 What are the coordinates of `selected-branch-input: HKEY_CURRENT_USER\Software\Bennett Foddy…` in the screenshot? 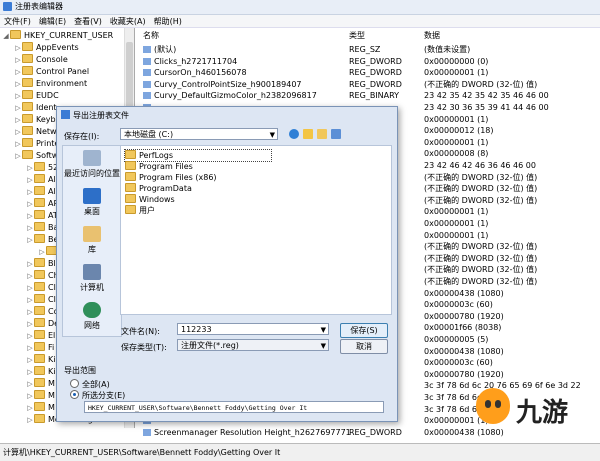 It's located at (234, 407).